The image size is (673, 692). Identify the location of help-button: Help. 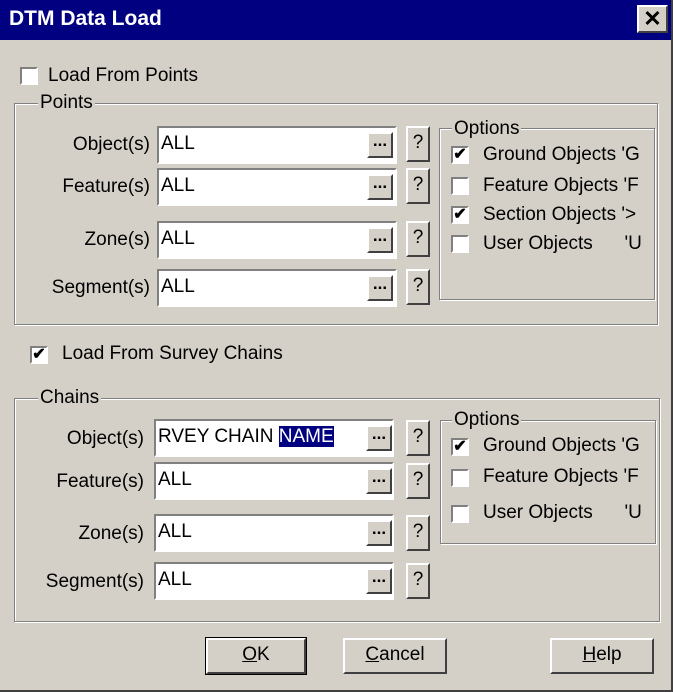
(602, 656).